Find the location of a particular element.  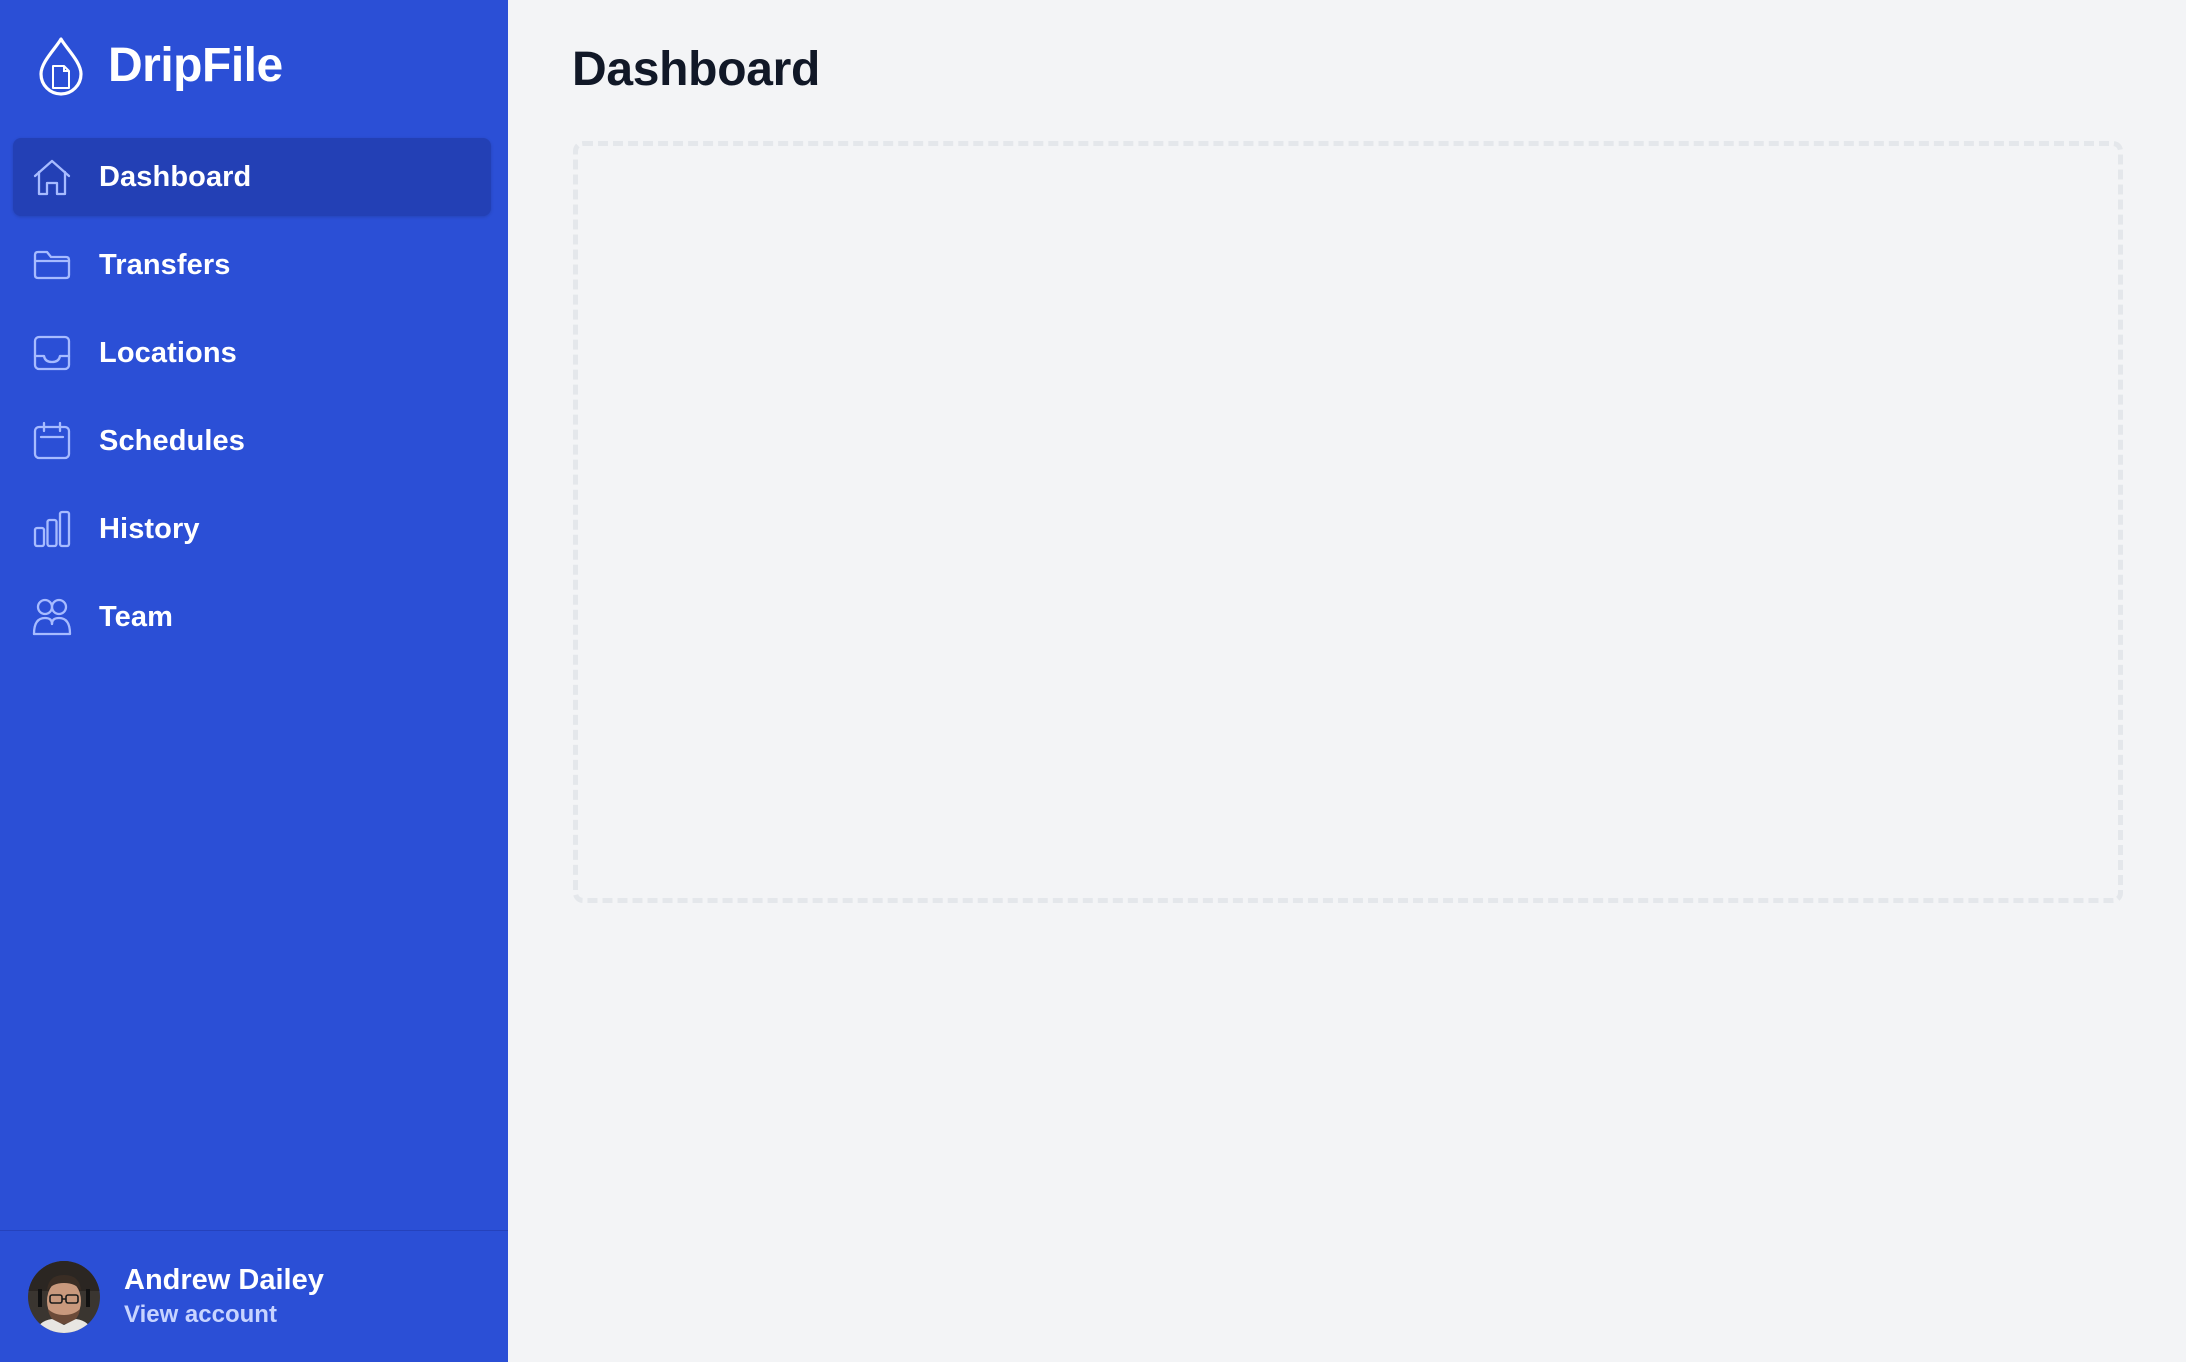

account-text: Andrew Dailey View account is located at coordinates (224, 1296).